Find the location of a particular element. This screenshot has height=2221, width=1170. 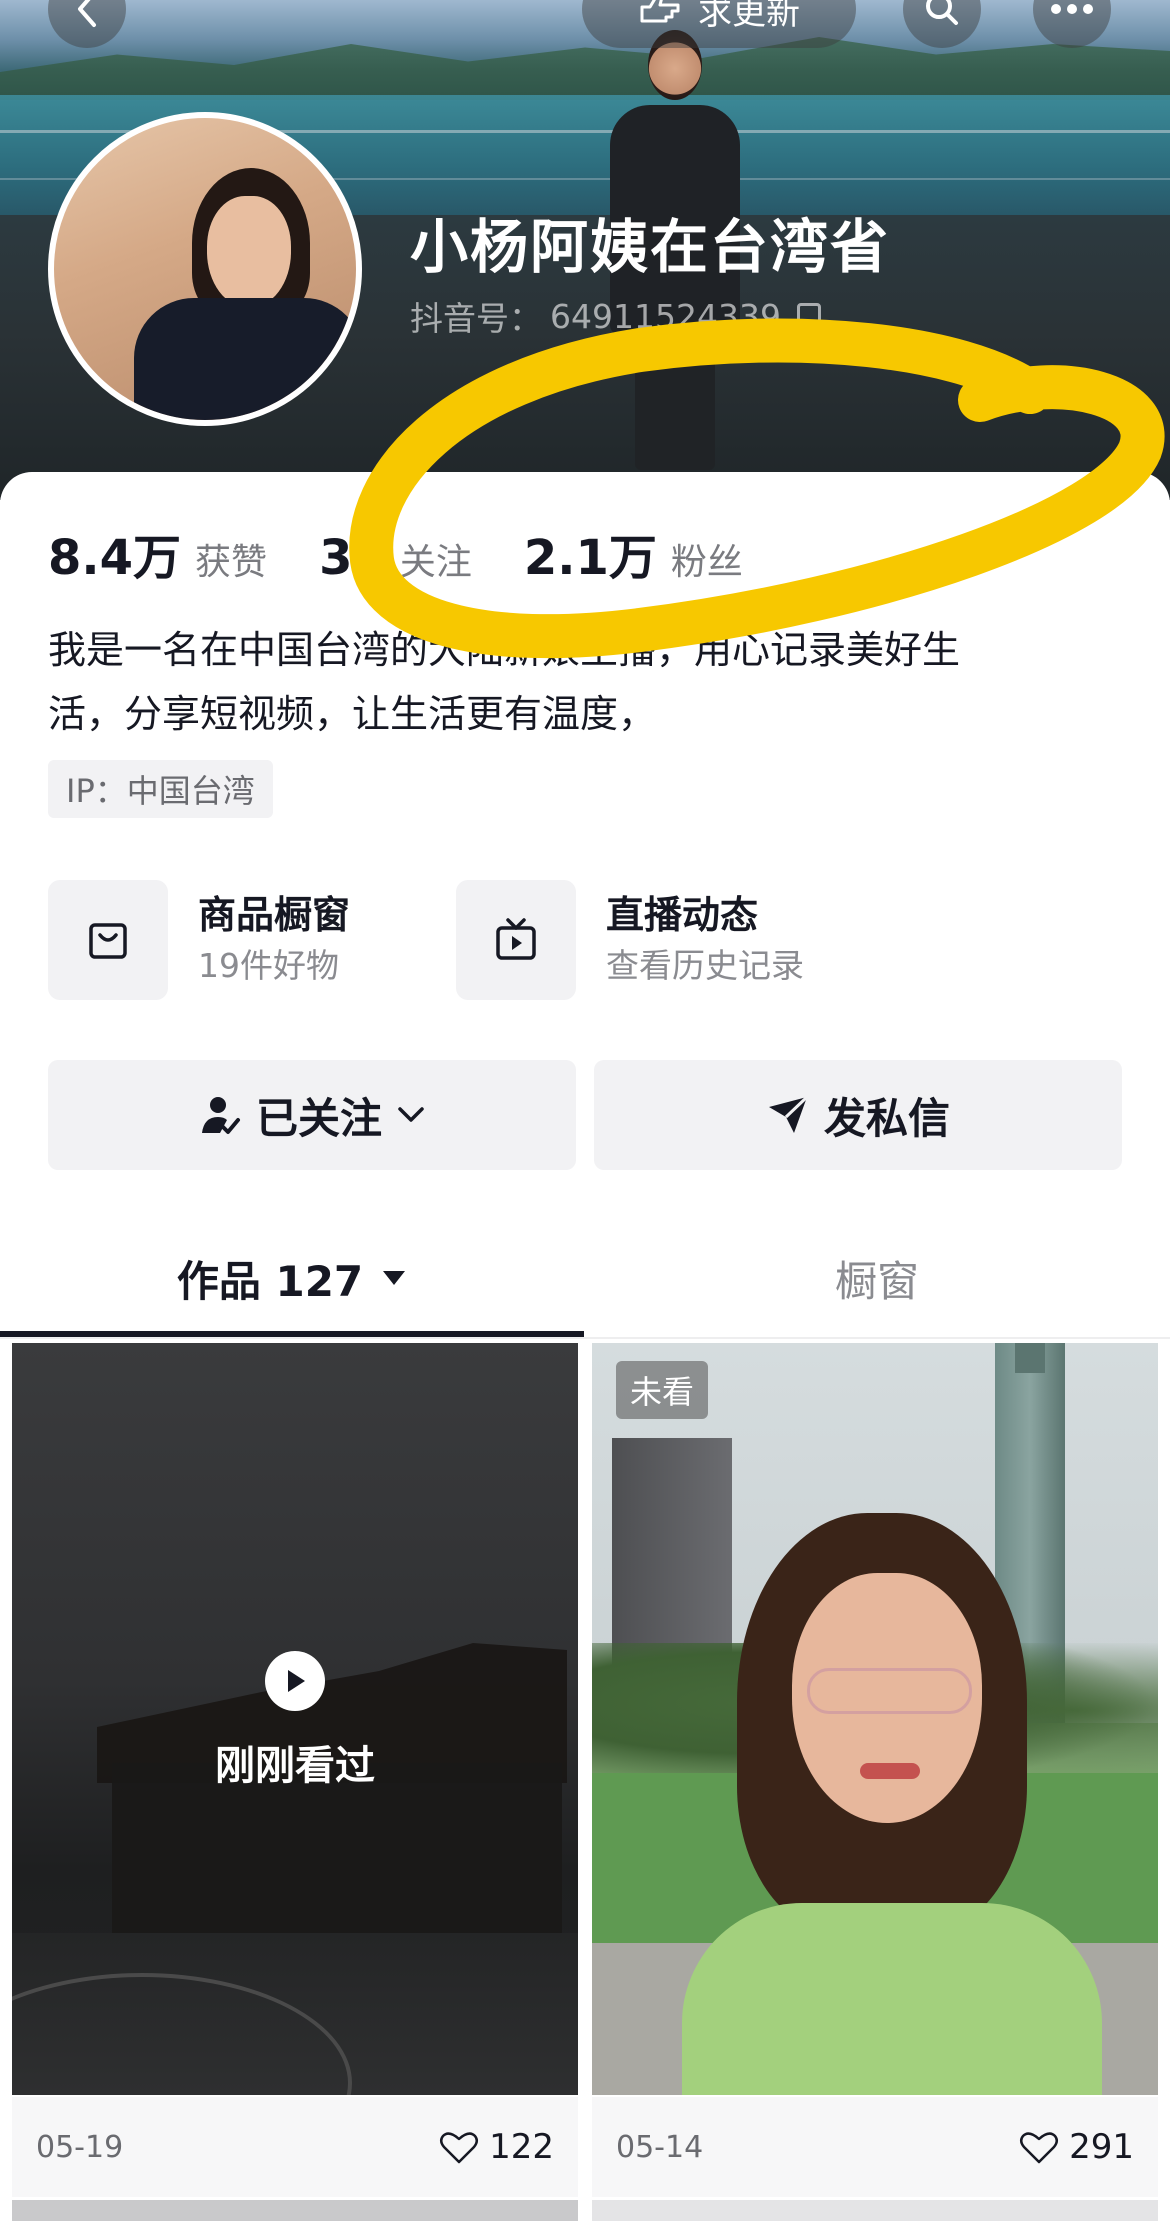

content-tabs: 作品 127 橱窗 is located at coordinates (585, 1278).